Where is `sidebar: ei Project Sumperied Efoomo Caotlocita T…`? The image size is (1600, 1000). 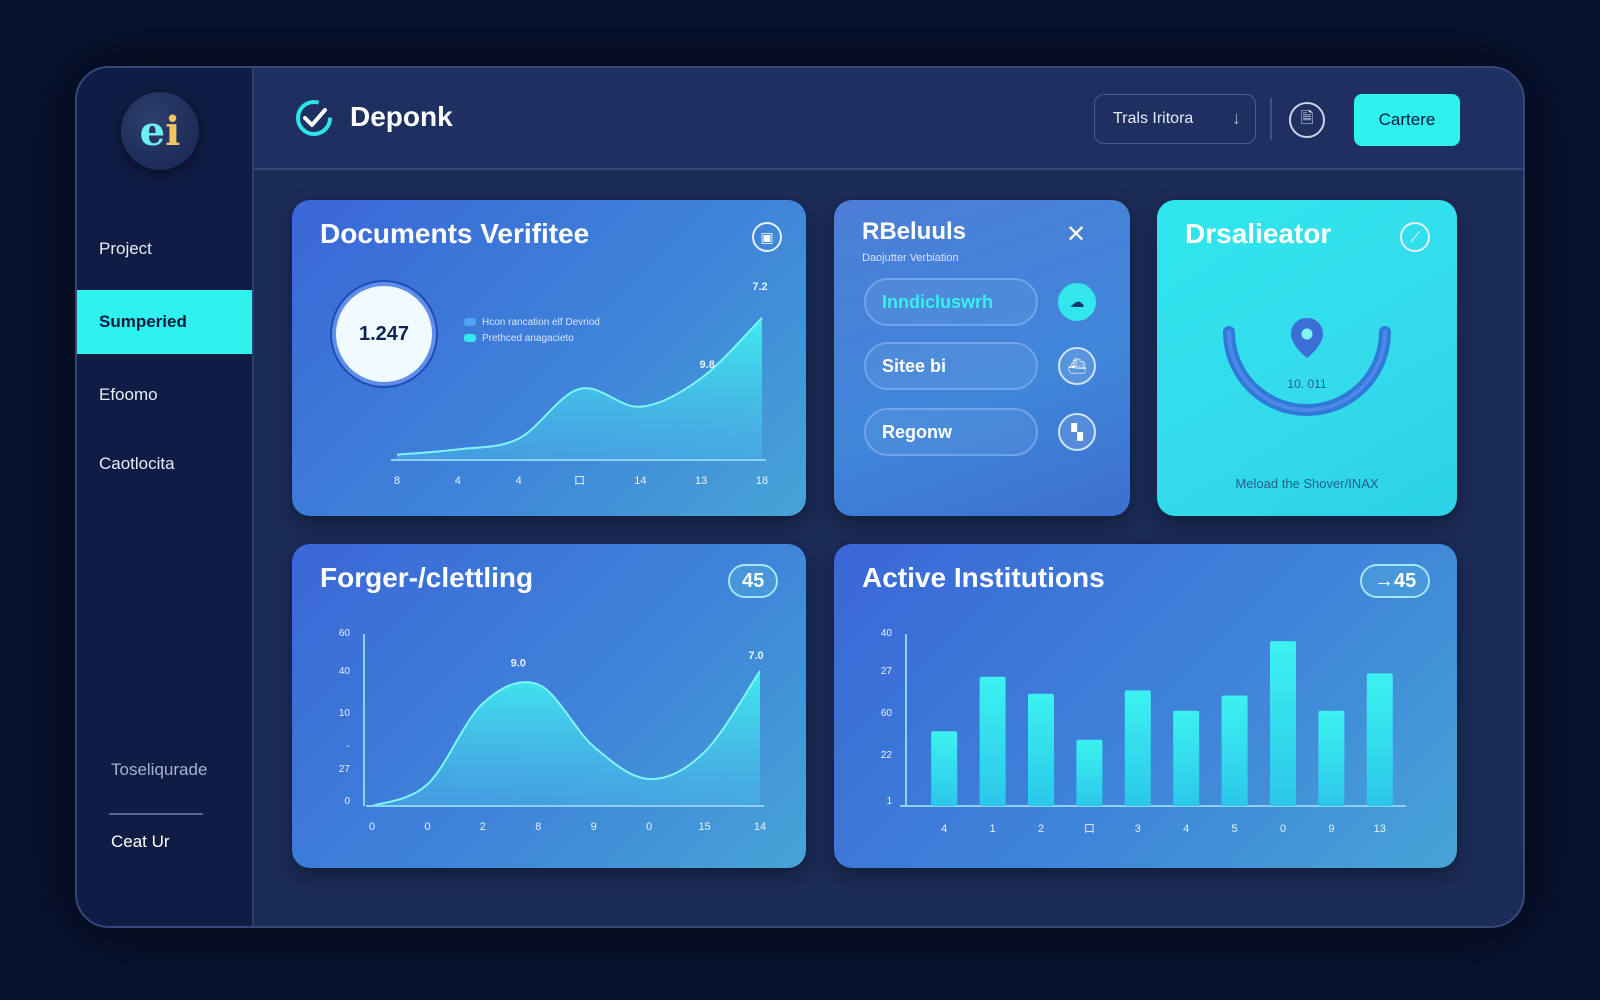 sidebar: ei Project Sumperied Efoomo Caotlocita T… is located at coordinates (165, 497).